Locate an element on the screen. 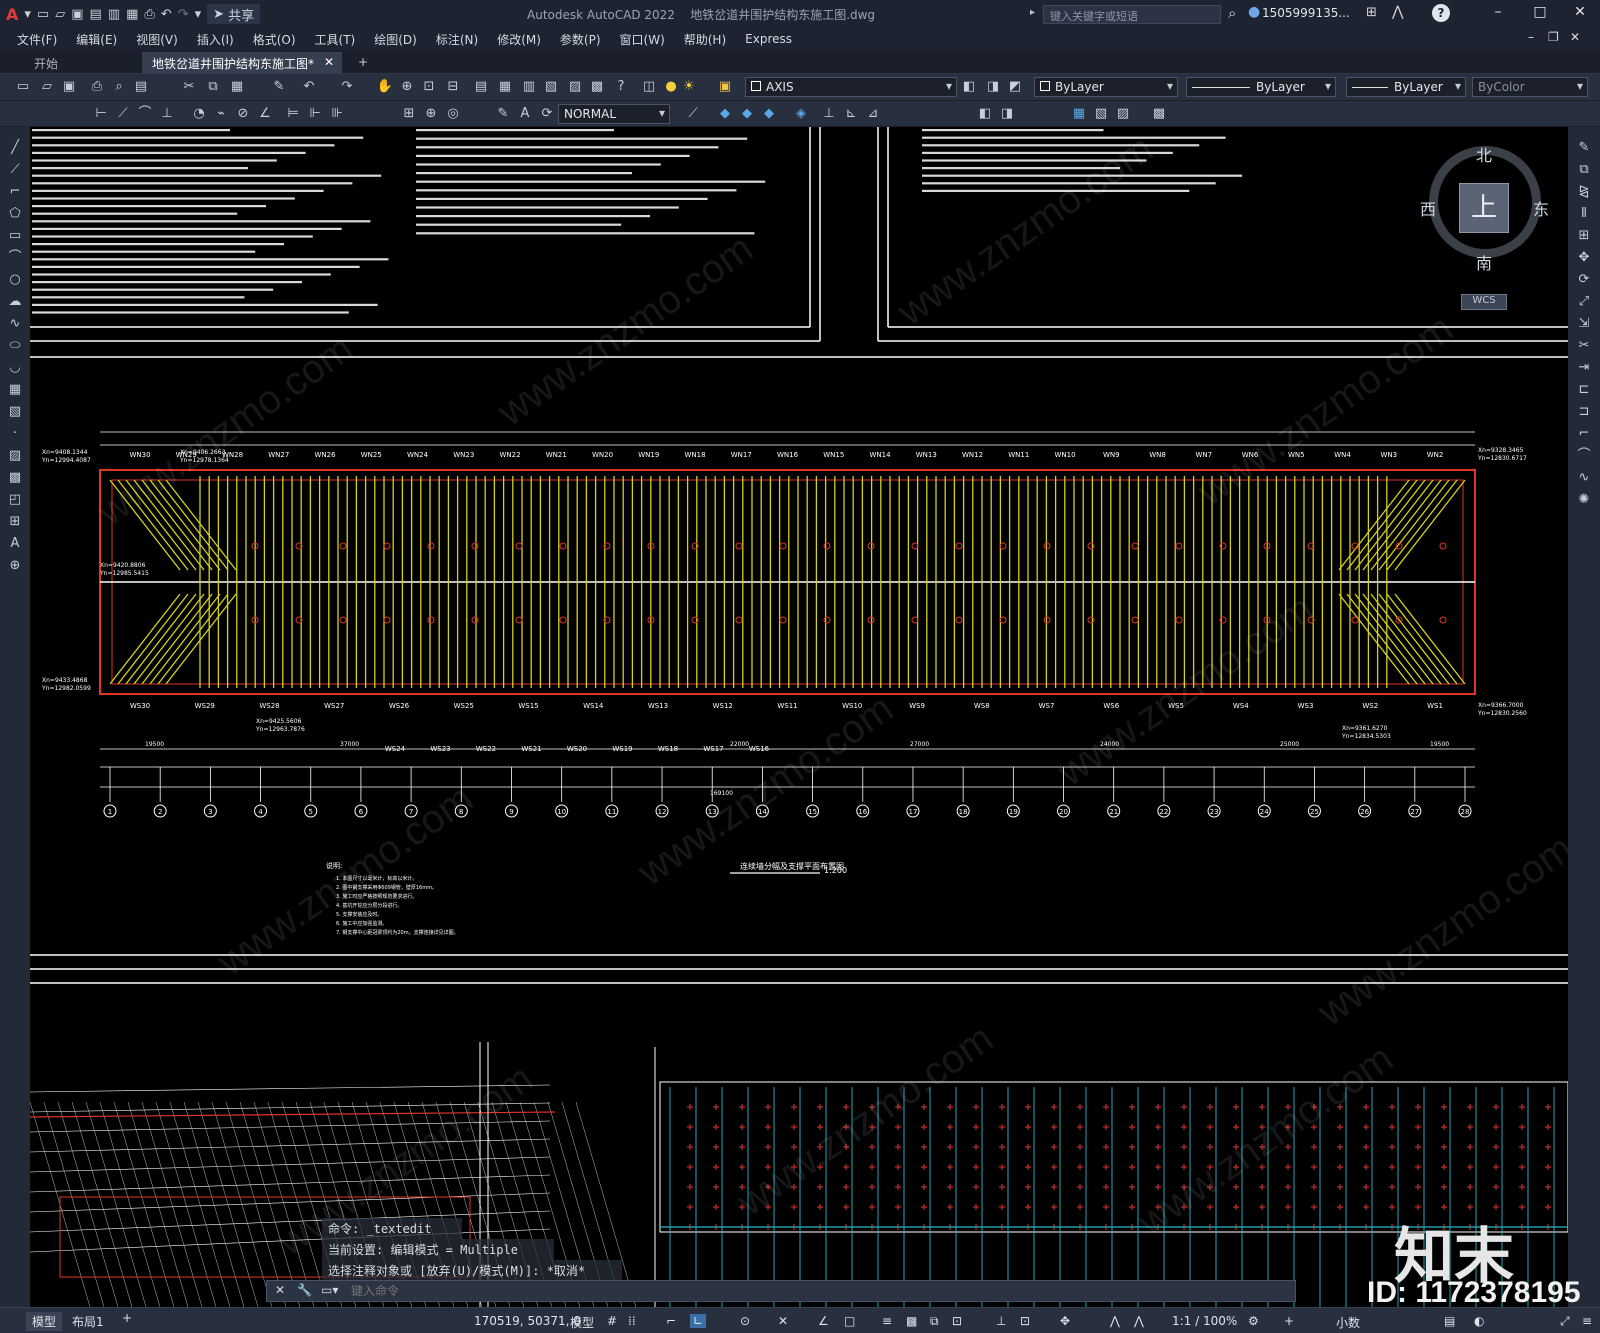 This screenshot has height=1333, width=1600. search-icon: ⌕ is located at coordinates (1232, 13).